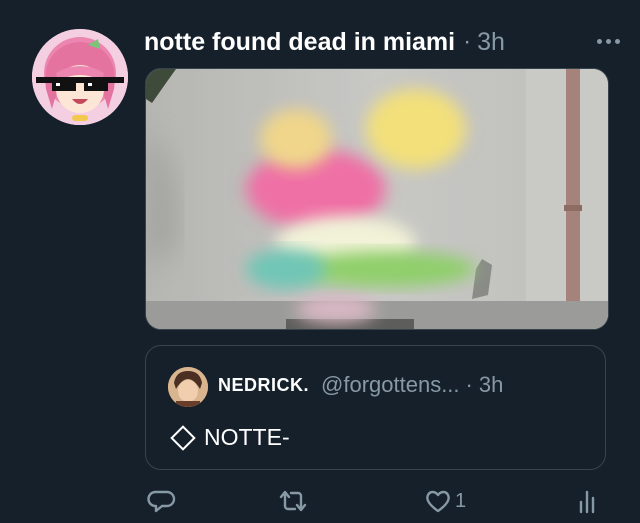 This screenshot has height=523, width=640. Describe the element at coordinates (438, 501) in the screenshot. I see `like-icon` at that location.